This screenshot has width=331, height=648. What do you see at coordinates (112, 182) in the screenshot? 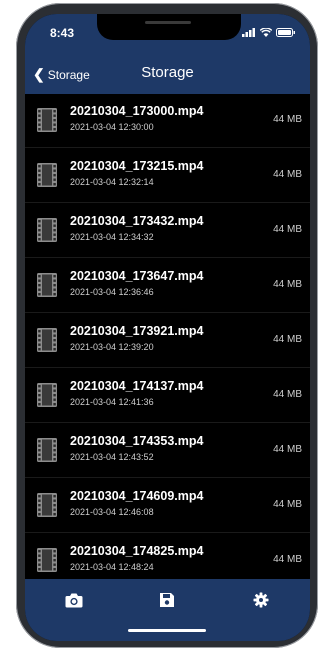
I see `file-date: 2021-03-04 12:32:14` at bounding box center [112, 182].